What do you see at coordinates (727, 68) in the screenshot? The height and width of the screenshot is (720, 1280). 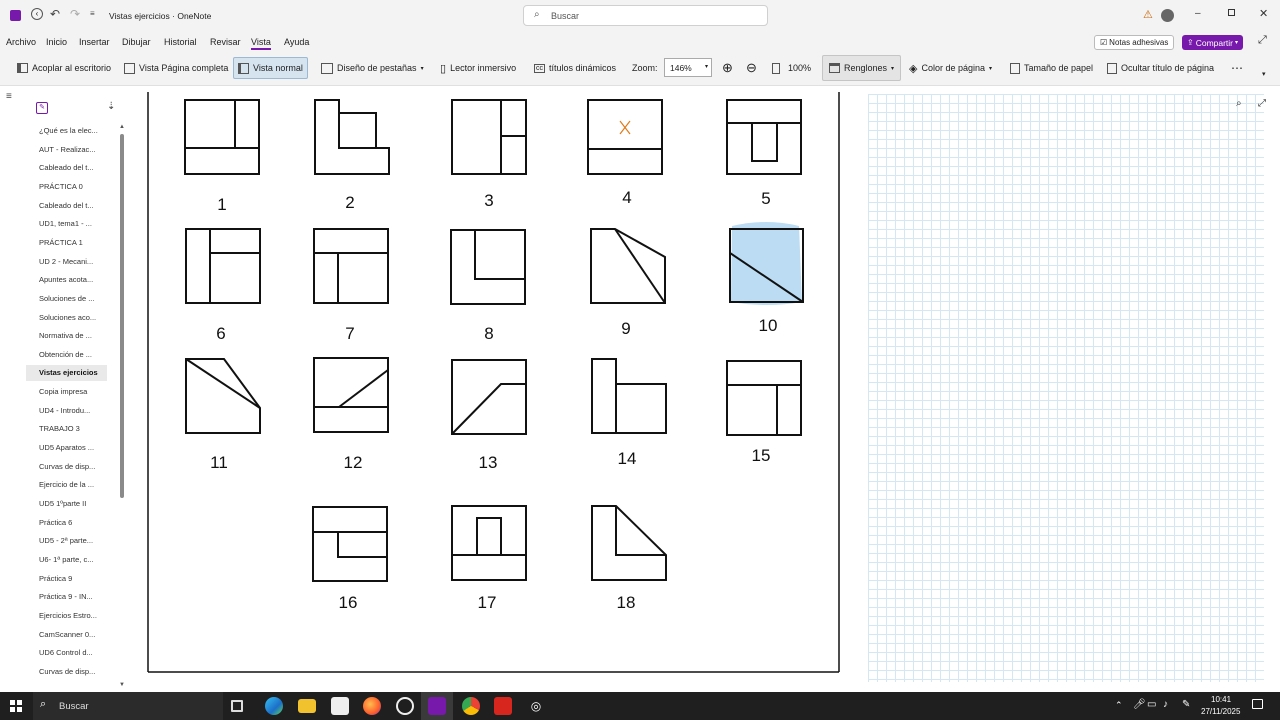 I see `zoom-in-icon: ⊕` at bounding box center [727, 68].